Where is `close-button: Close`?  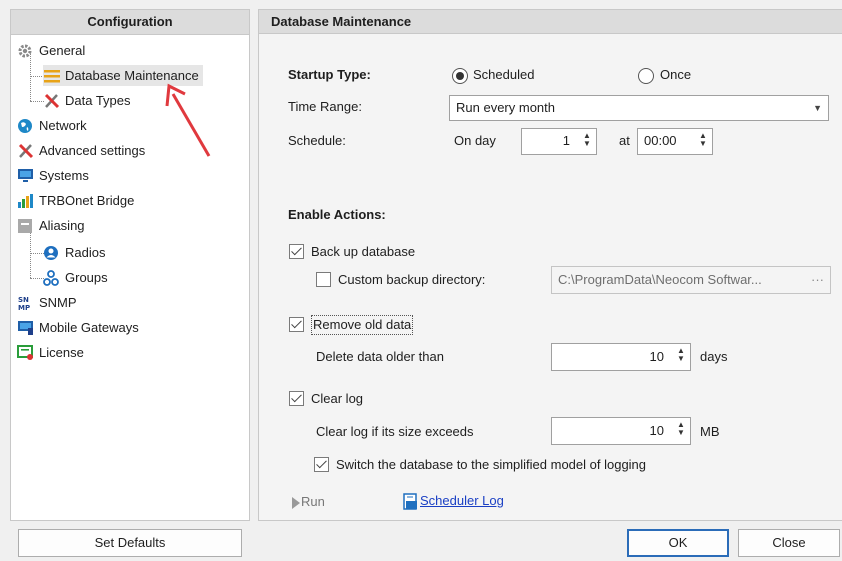 close-button: Close is located at coordinates (789, 543).